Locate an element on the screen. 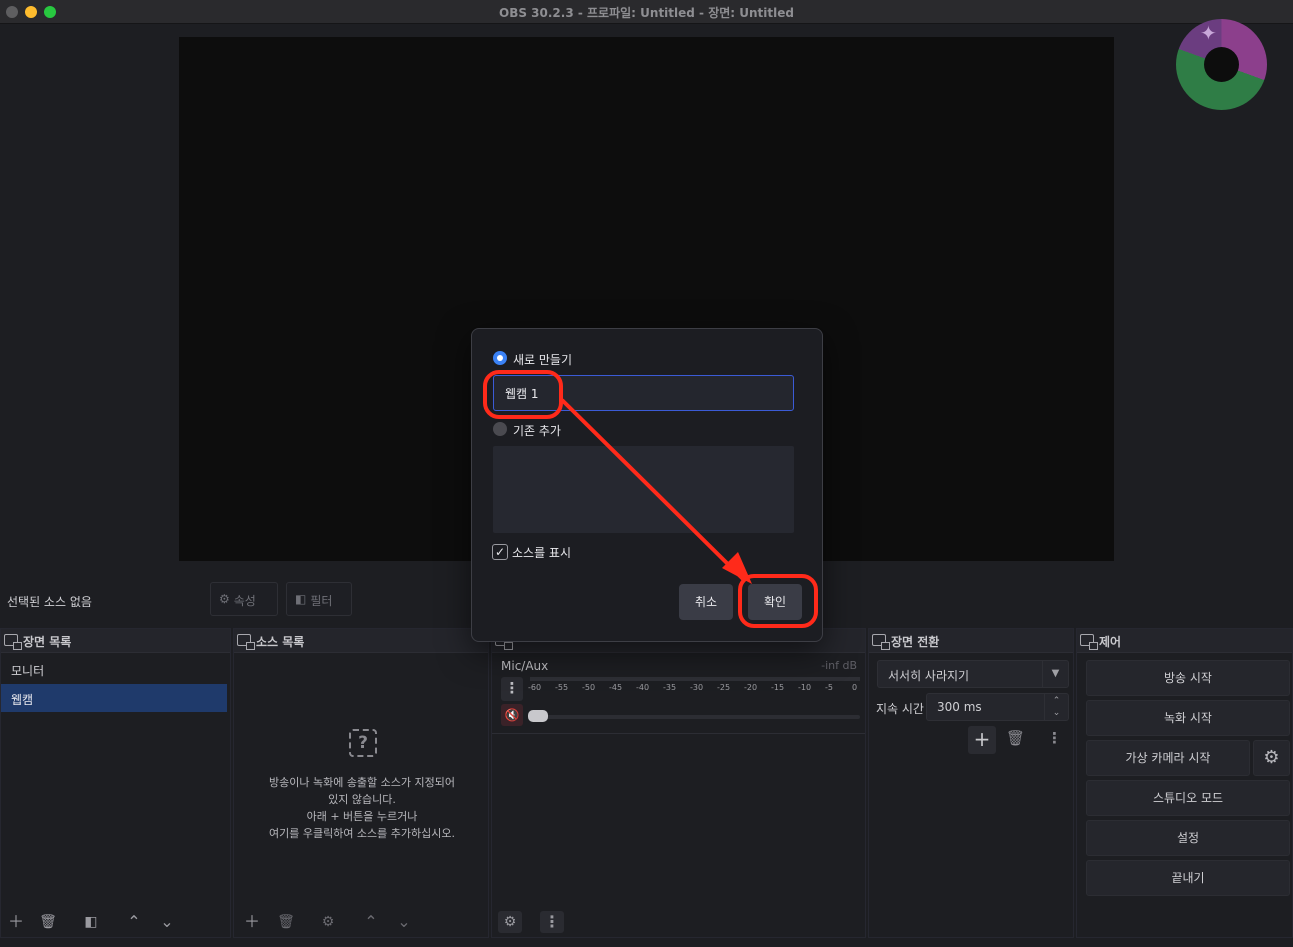 The image size is (1293, 947). meter-scale-tick: -55 is located at coordinates (562, 687).